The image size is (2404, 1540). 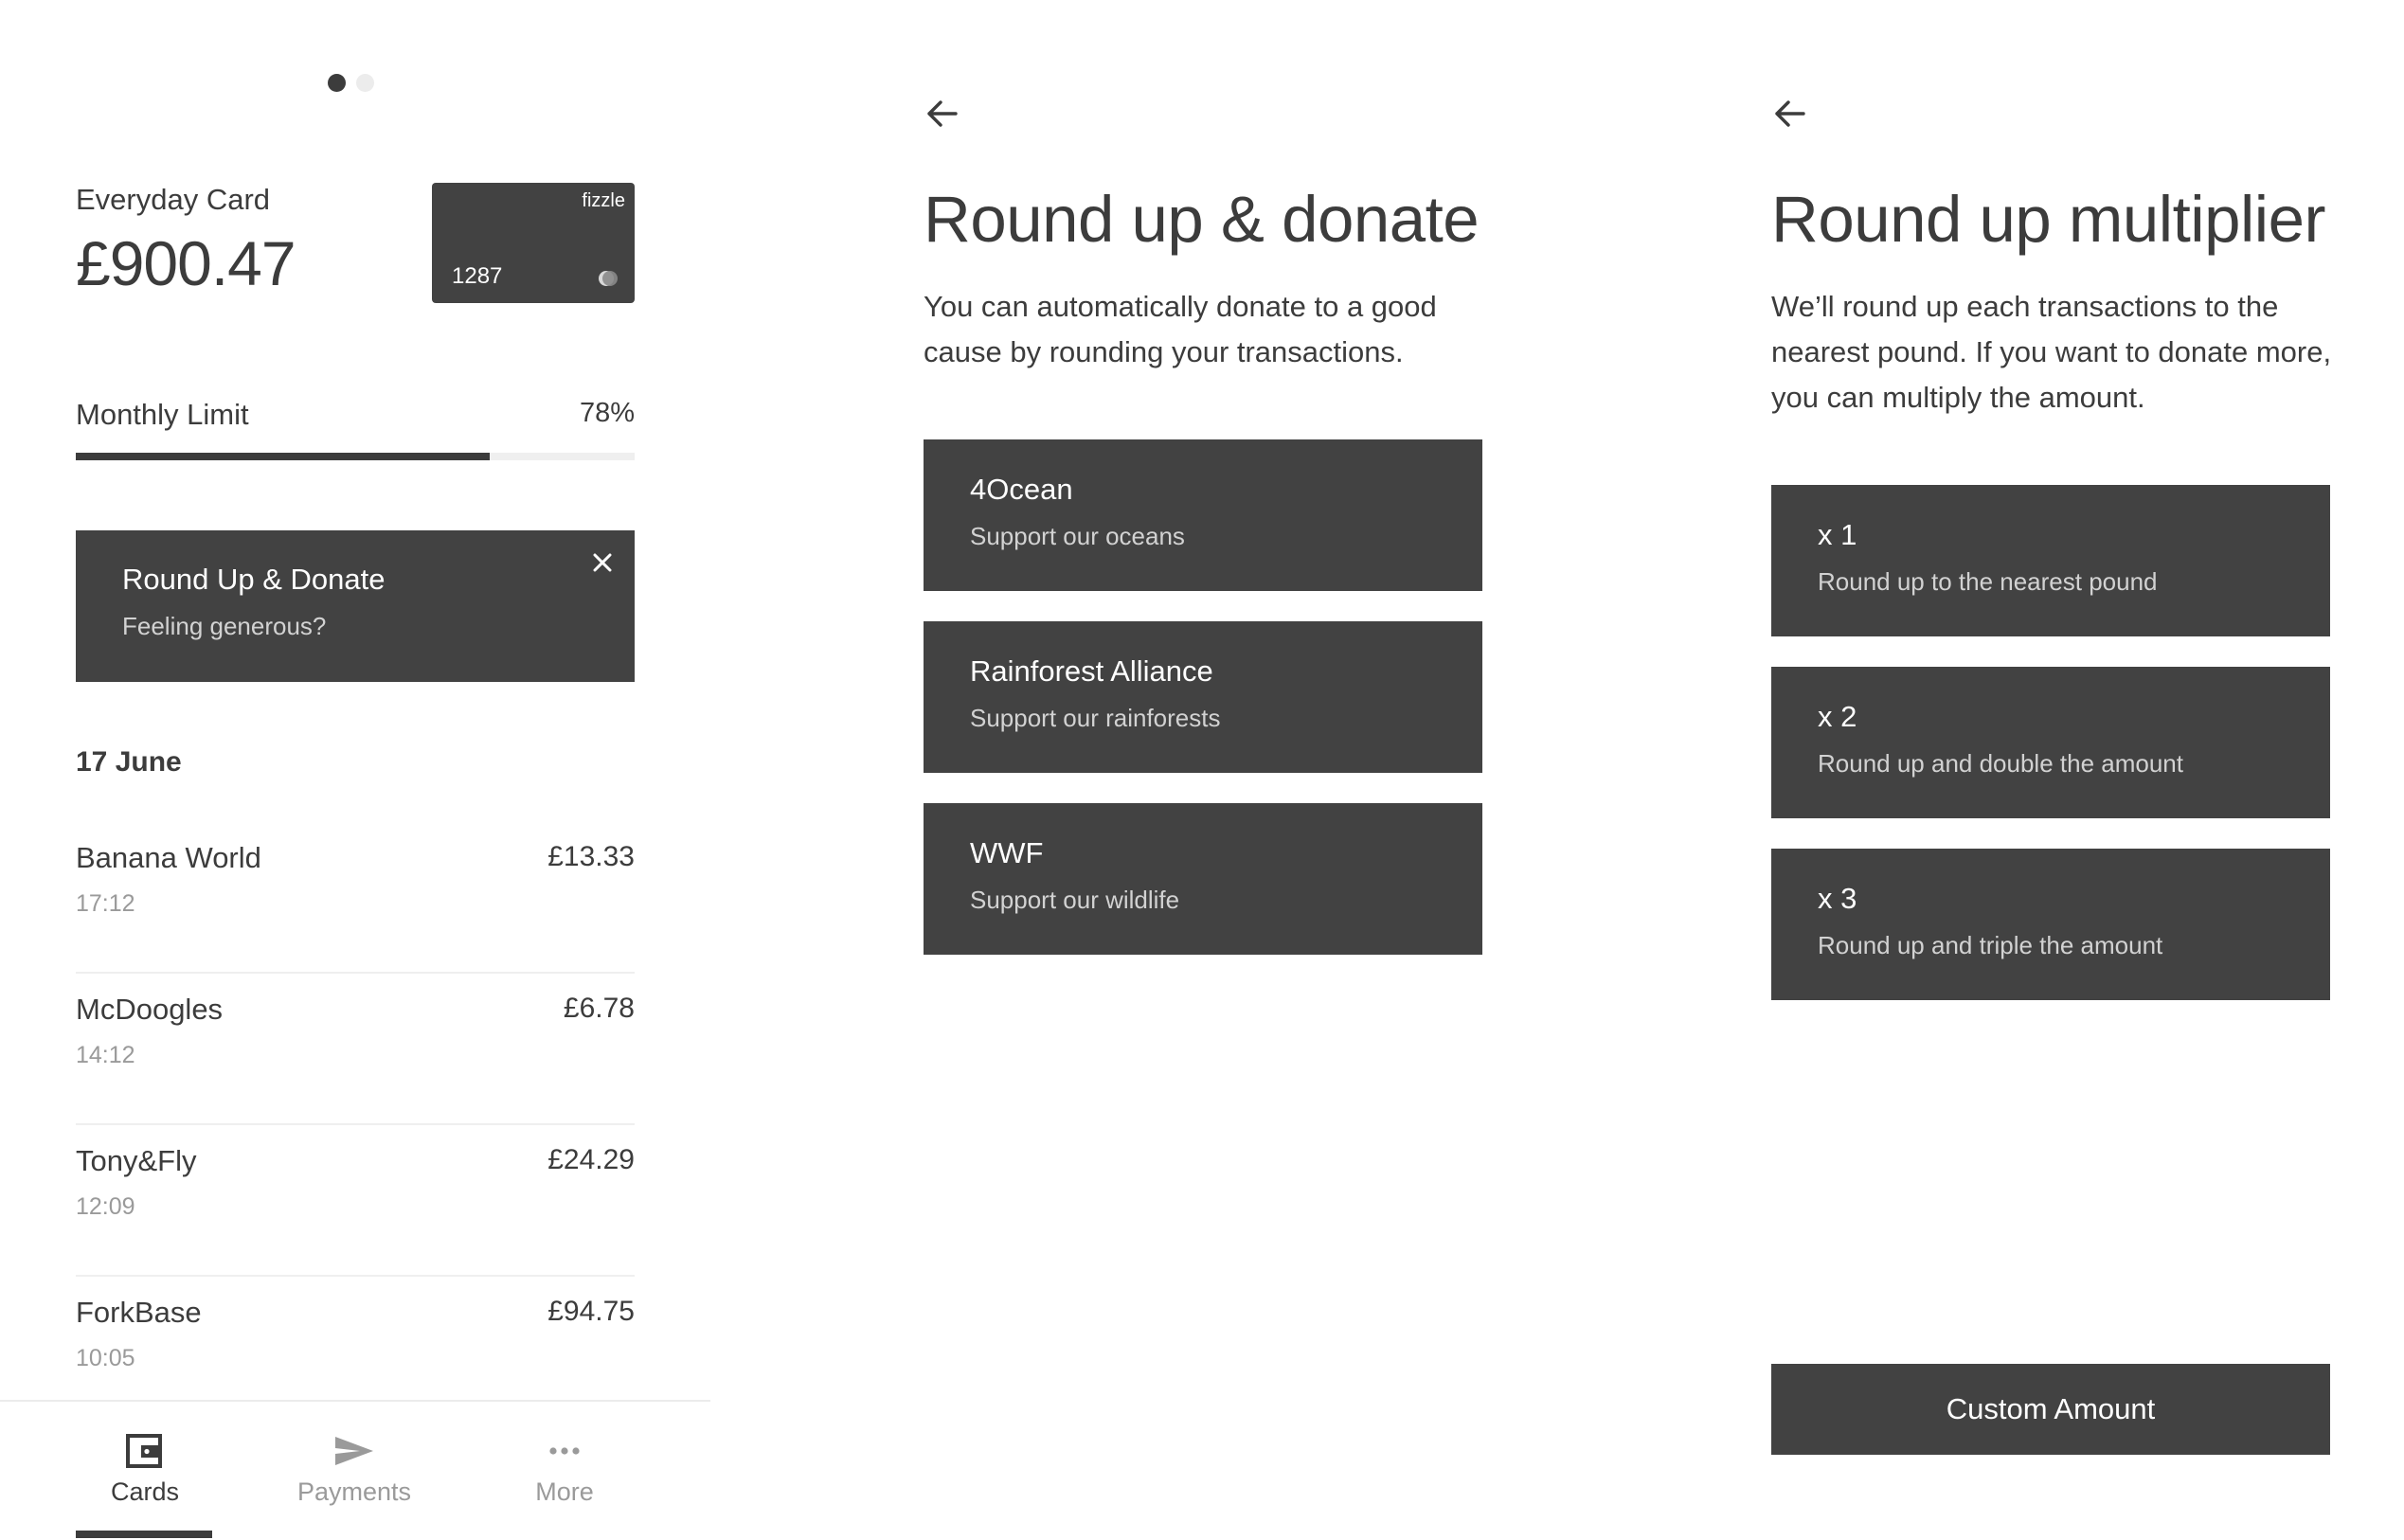 I want to click on tab-more: More, so click(x=564, y=1471).